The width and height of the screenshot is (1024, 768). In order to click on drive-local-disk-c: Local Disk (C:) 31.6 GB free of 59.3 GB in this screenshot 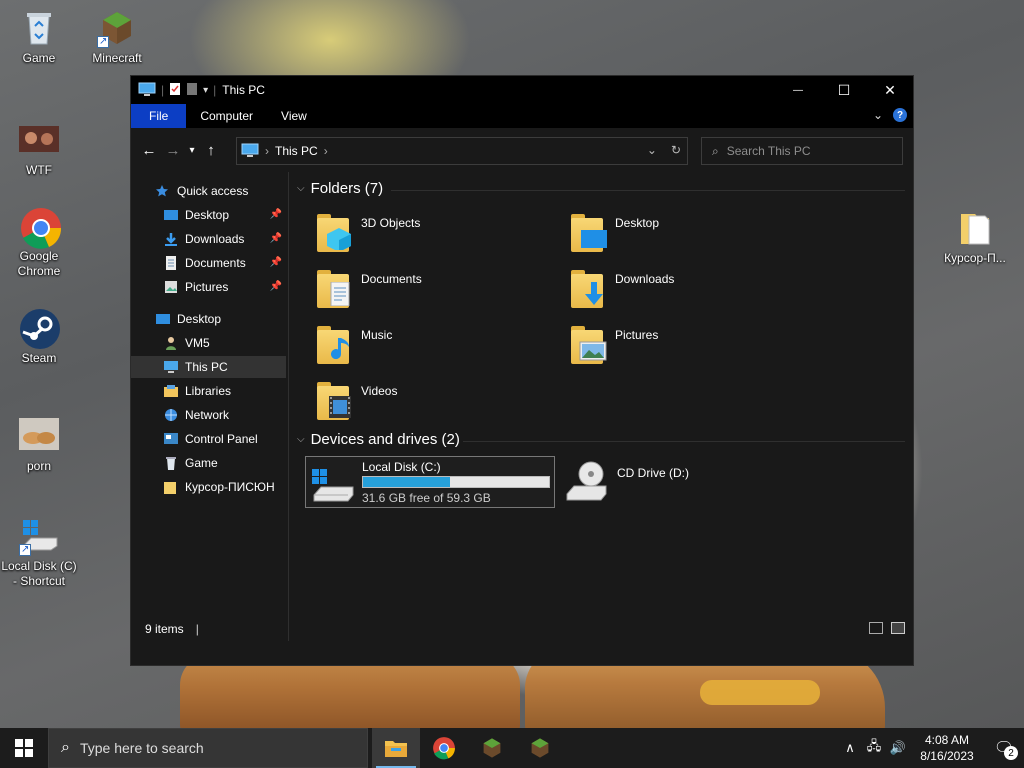, I will do `click(430, 482)`.